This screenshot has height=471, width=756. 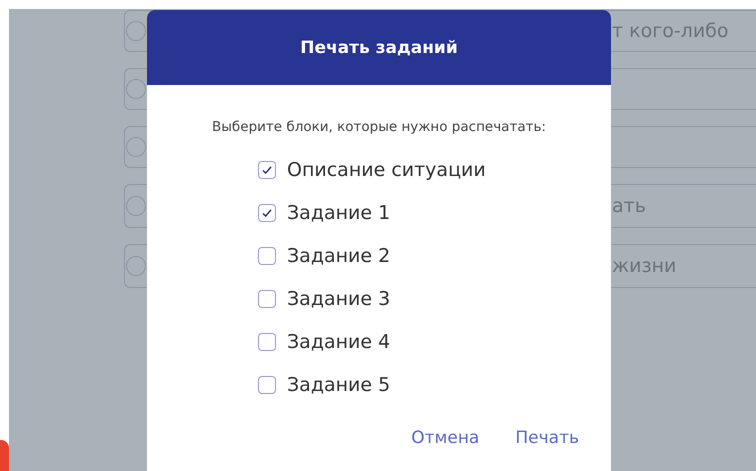 What do you see at coordinates (379, 48) in the screenshot?
I see `dialog-title: Печать заданий` at bounding box center [379, 48].